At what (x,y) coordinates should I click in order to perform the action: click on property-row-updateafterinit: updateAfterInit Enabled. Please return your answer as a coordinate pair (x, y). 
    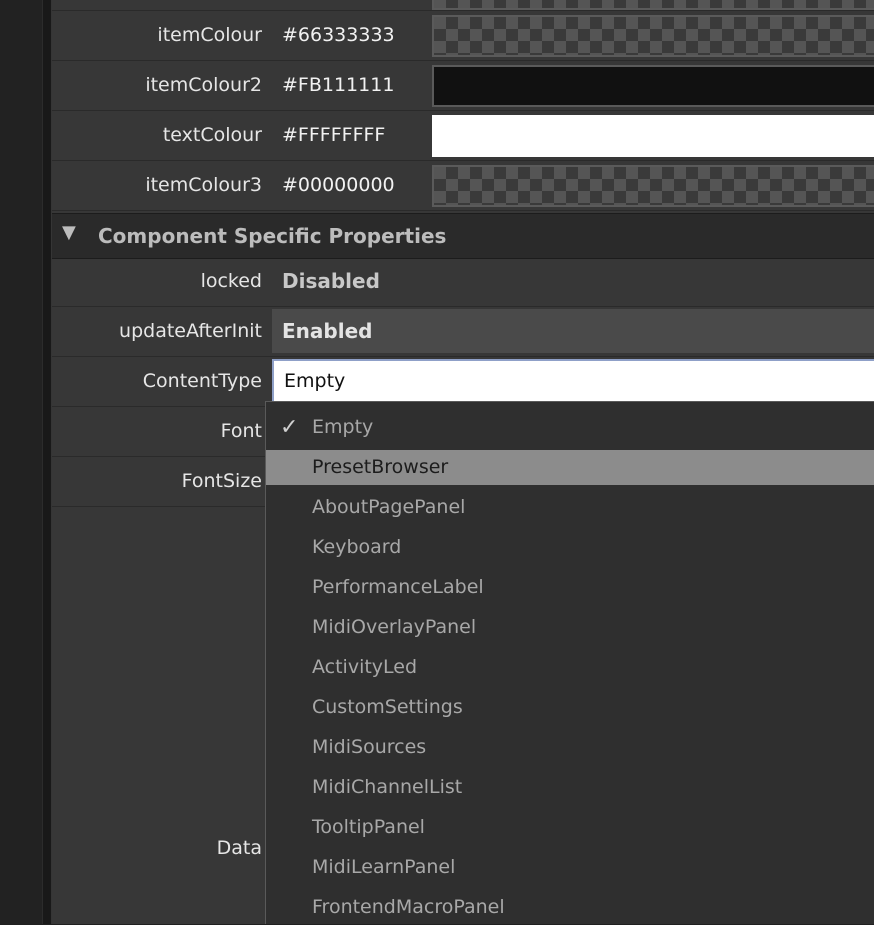
    Looking at the image, I should click on (463, 332).